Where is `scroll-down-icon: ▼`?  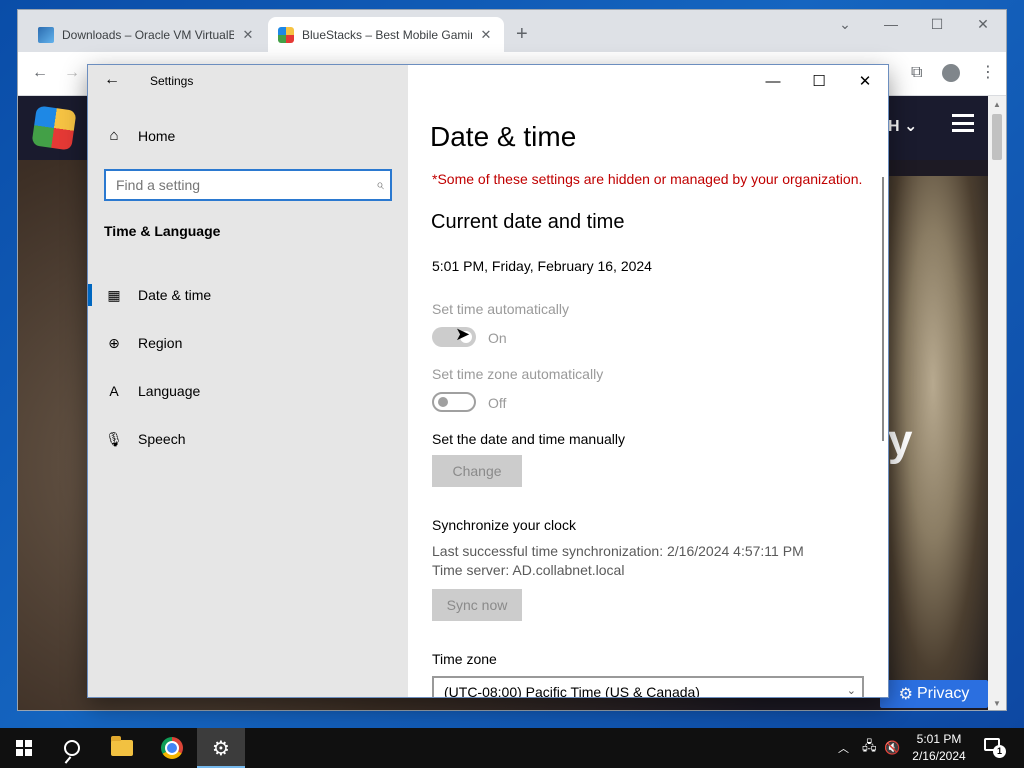
scroll-down-icon: ▼ is located at coordinates (997, 703).